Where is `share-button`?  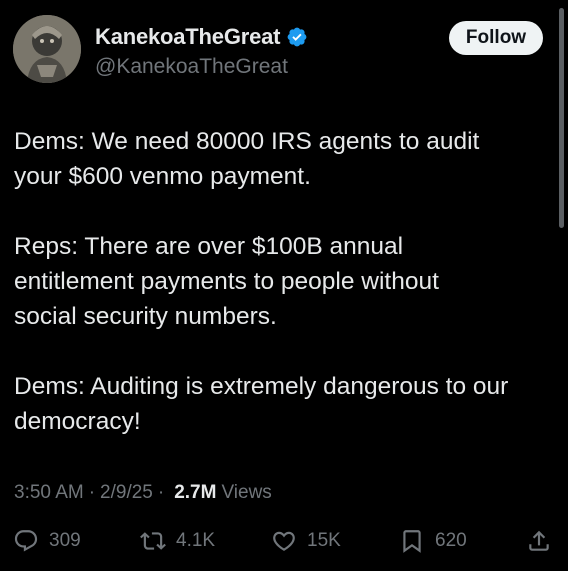 share-button is located at coordinates (539, 541).